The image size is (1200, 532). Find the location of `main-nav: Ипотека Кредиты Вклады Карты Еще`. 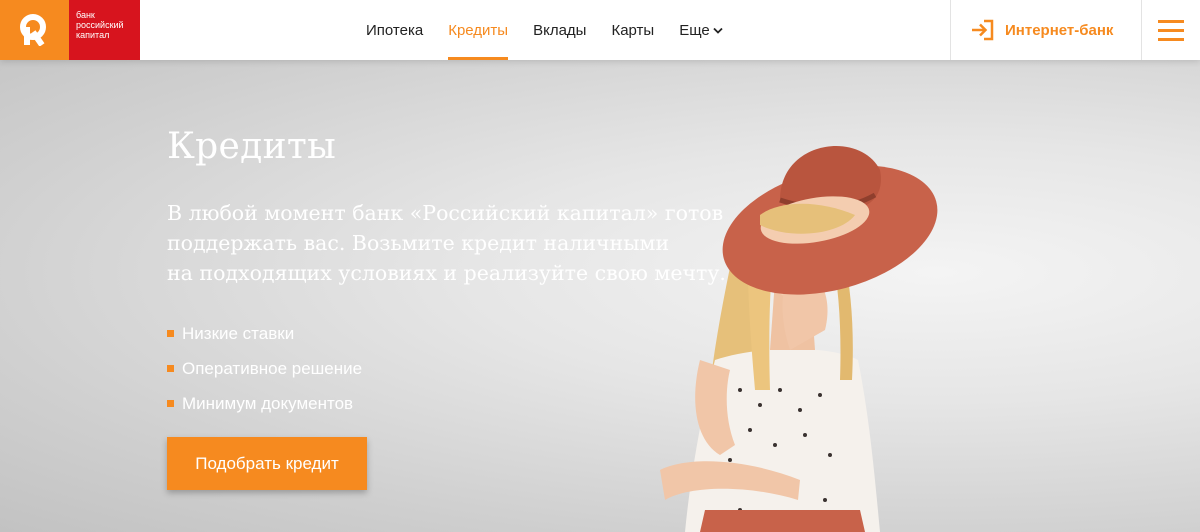

main-nav: Ипотека Кредиты Вклады Карты Еще is located at coordinates (557, 30).